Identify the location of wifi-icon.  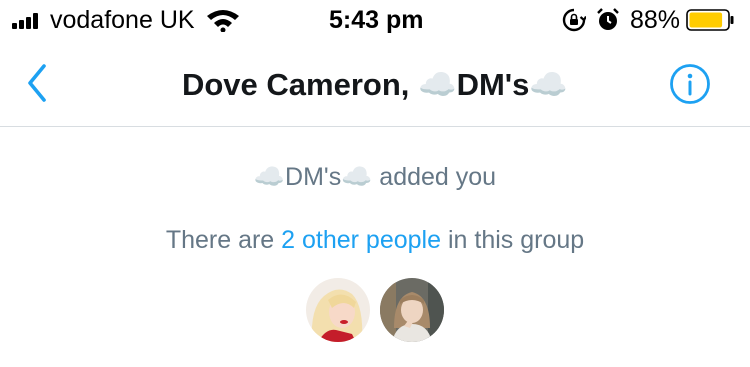
(223, 21).